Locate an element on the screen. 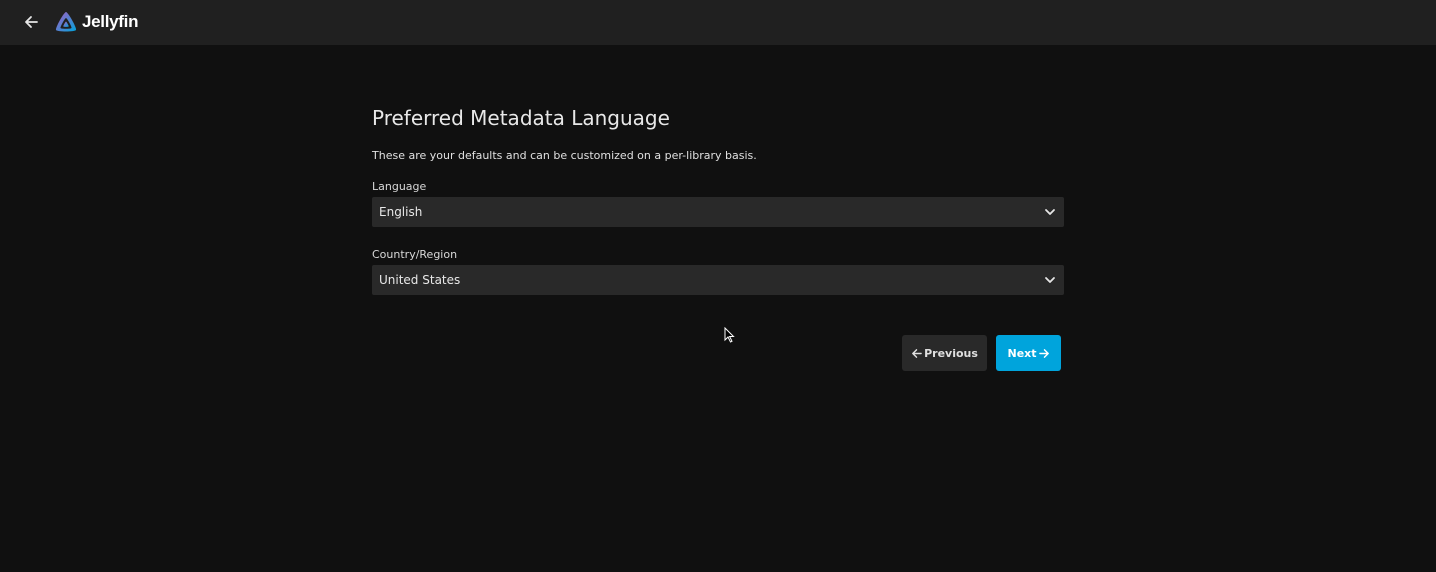 This screenshot has width=1436, height=572. arrow-right-icon is located at coordinates (1043, 353).